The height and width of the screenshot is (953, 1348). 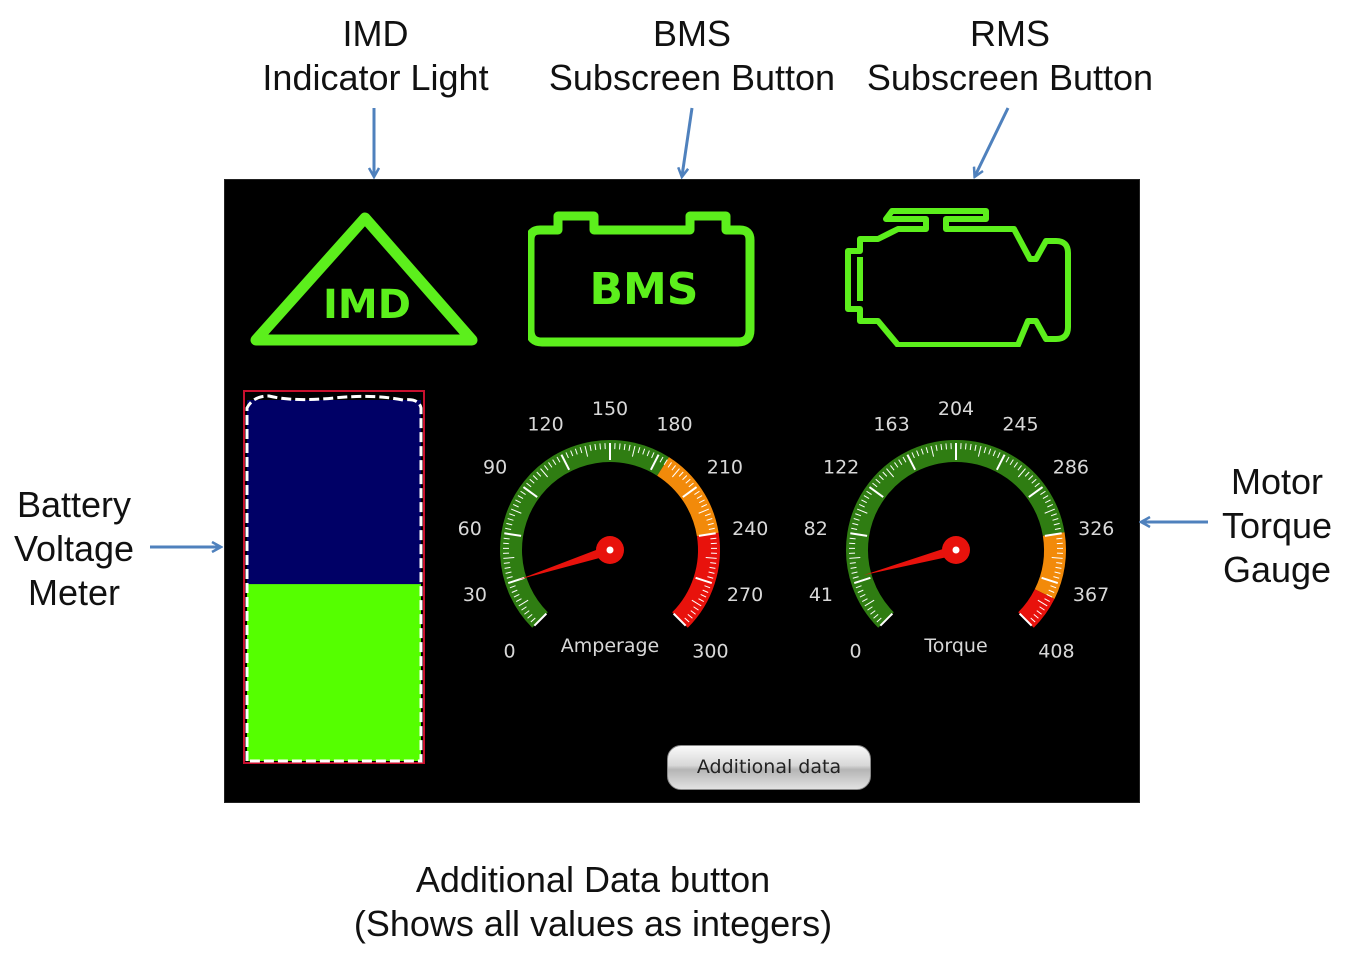 I want to click on imd-callout: IMD Indicator Light, so click(x=375, y=56).